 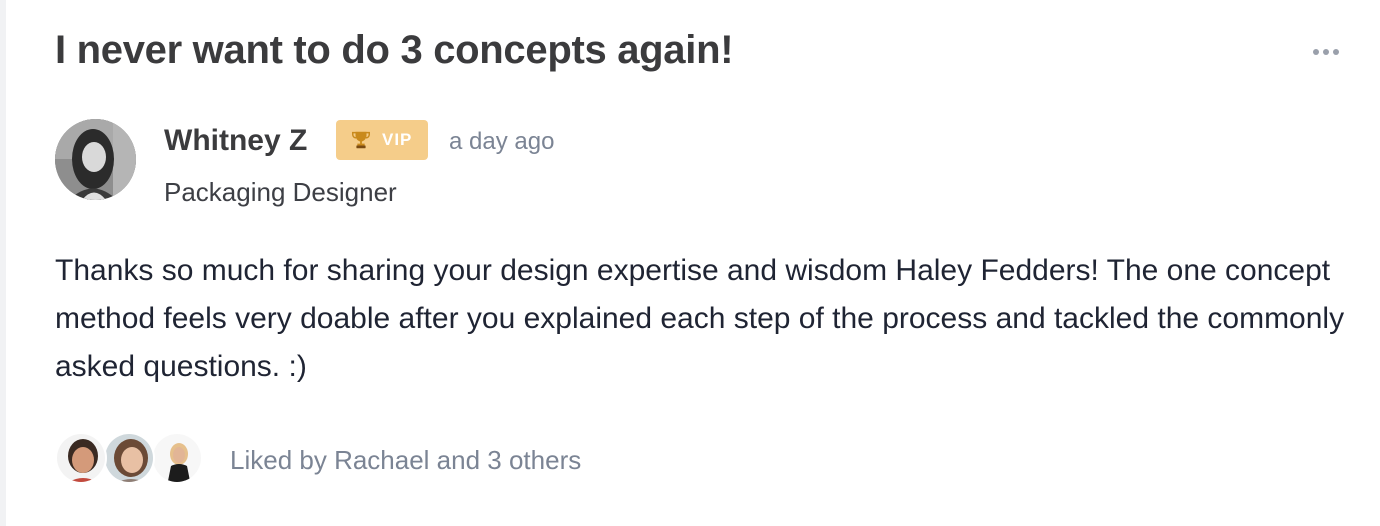 I want to click on author-role: Packaging Designer, so click(x=280, y=192).